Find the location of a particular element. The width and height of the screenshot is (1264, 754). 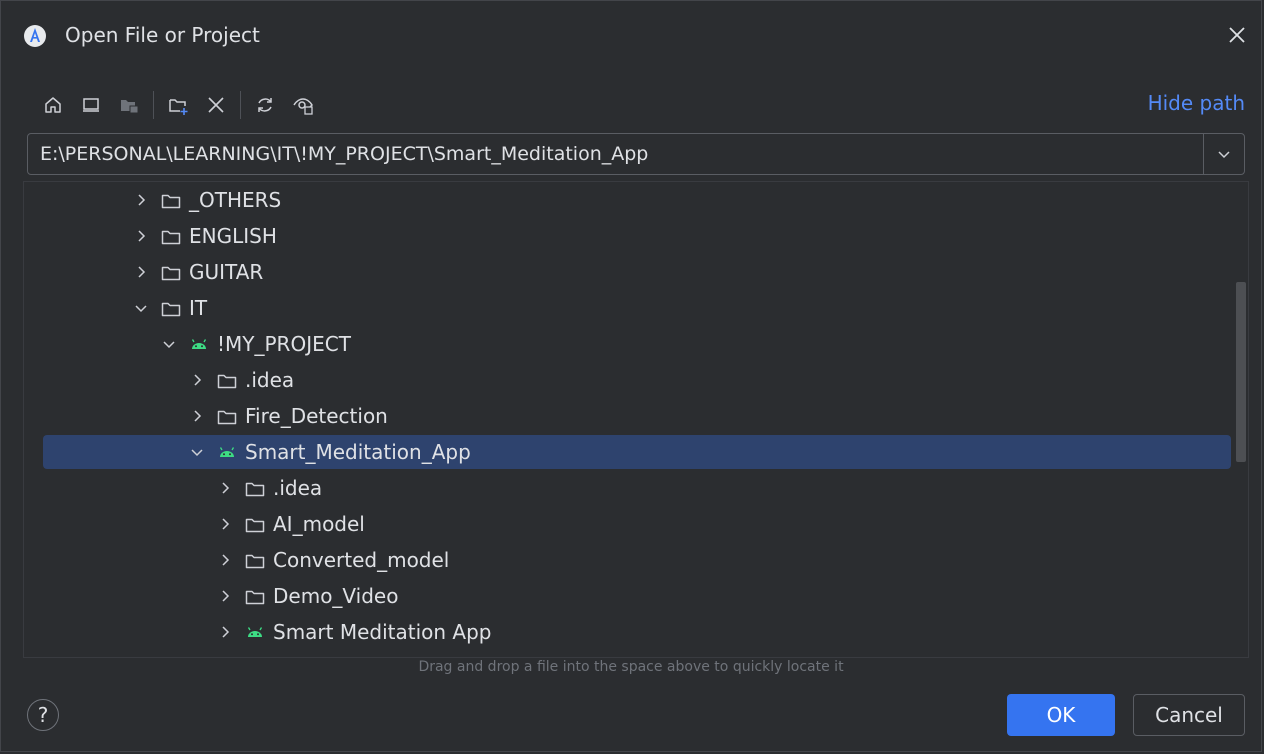

tree-row: Smart Meditation App is located at coordinates (636, 633).